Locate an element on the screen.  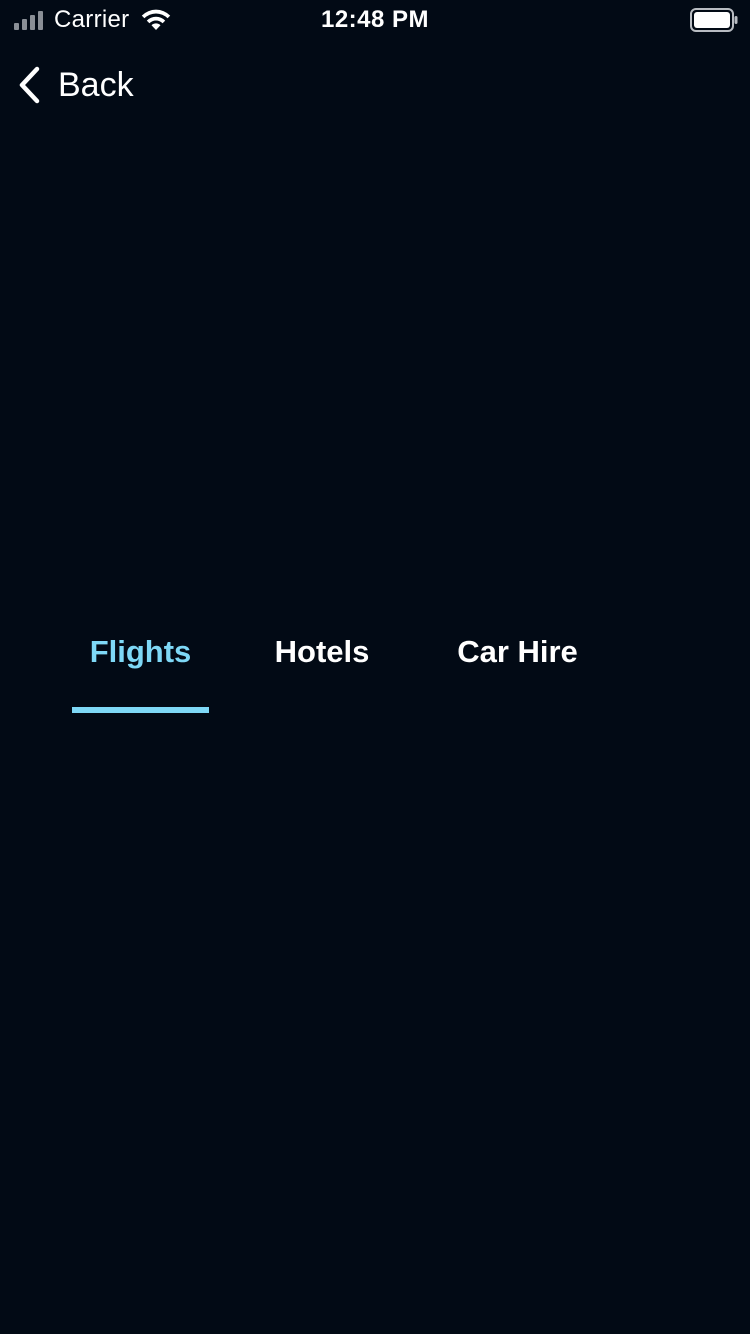
tab-label: Flights is located at coordinates (140, 651).